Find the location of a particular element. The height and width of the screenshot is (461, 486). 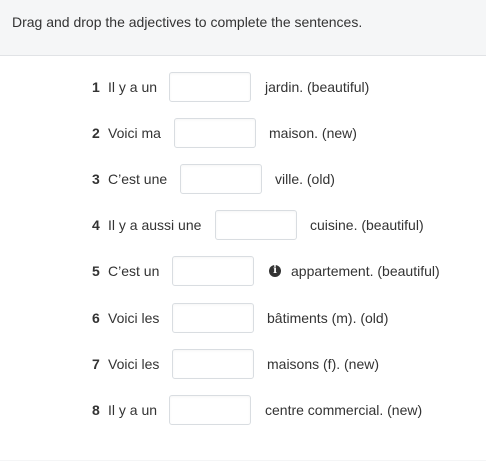

sentence-number: 6 is located at coordinates (96, 318).